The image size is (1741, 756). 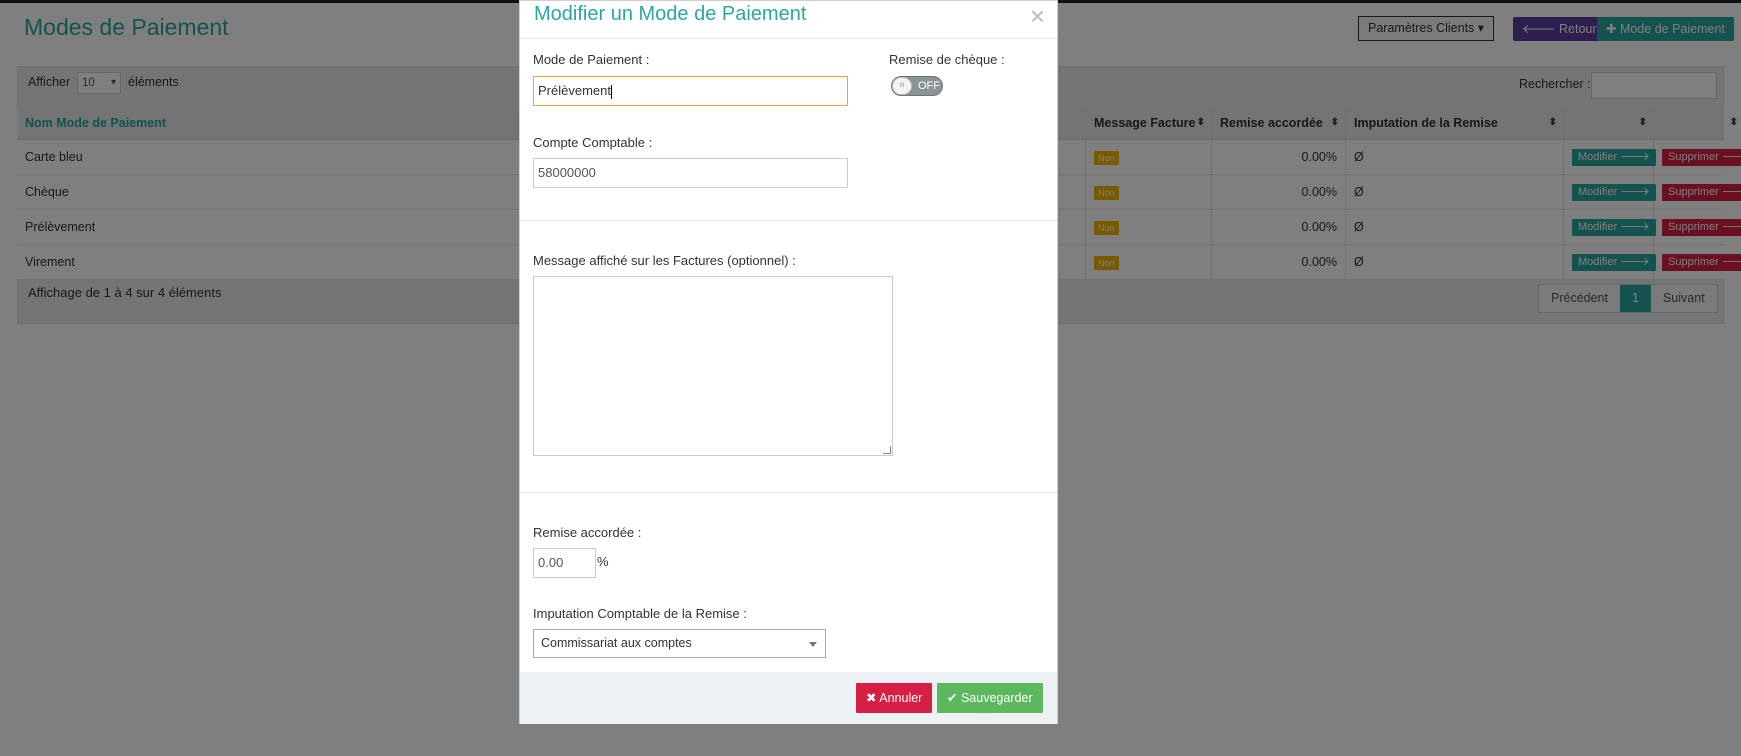 I want to click on discount-input: 0.00, so click(x=564, y=563).